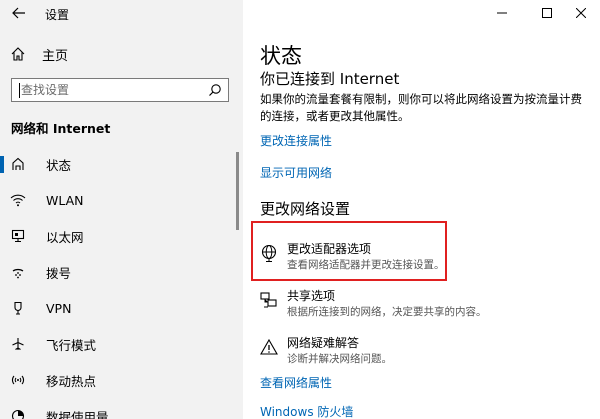 The height and width of the screenshot is (419, 600). I want to click on sidebar-item-airplane: 飞行模式, so click(121, 344).